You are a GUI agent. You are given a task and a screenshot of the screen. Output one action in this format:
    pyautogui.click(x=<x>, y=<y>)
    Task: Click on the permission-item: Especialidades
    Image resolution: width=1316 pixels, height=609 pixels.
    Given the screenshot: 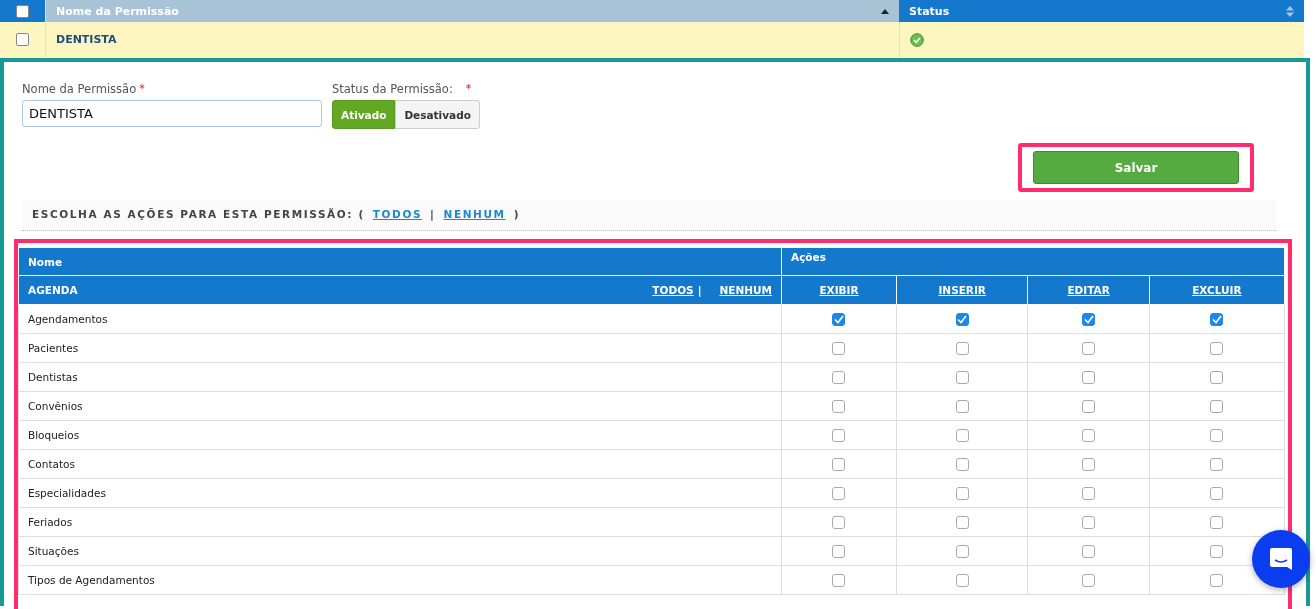 What is the action you would take?
    pyautogui.click(x=67, y=493)
    